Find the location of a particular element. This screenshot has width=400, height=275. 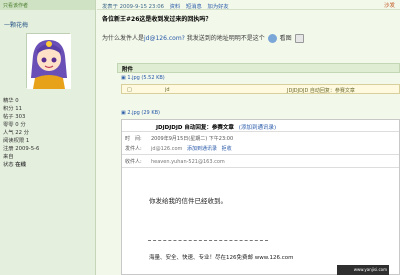

stat-row: 帖子 303 is located at coordinates (14, 117).